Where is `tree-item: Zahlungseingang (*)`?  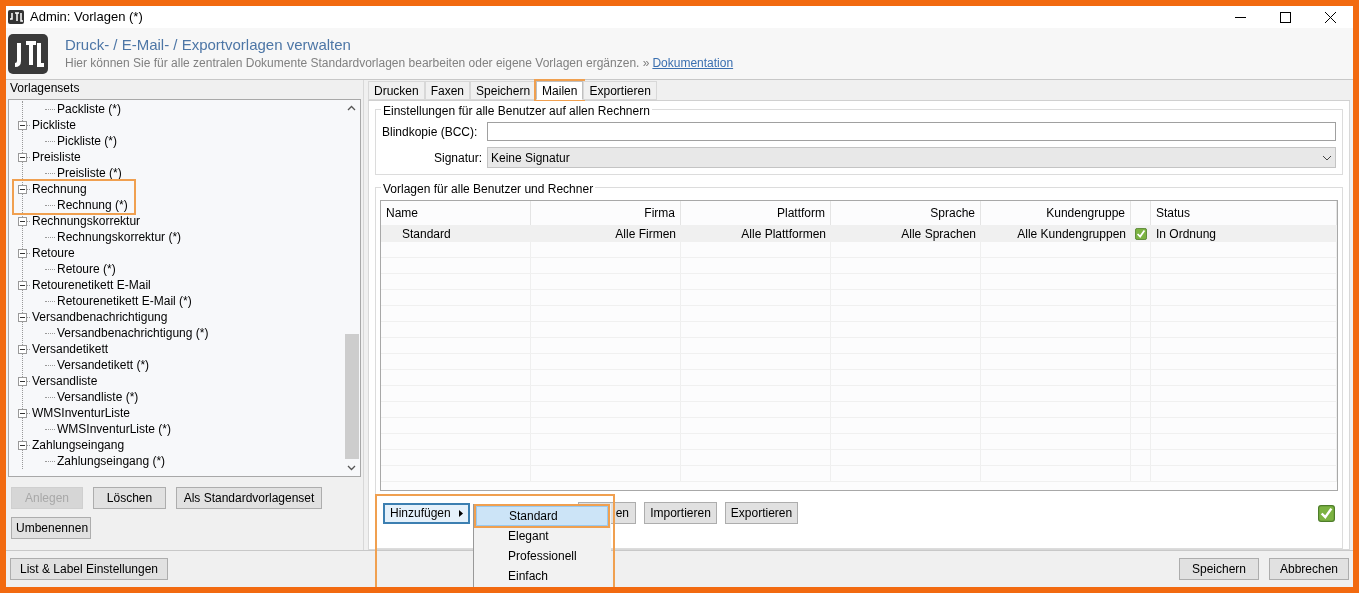
tree-item: Zahlungseingang (*) is located at coordinates (111, 461).